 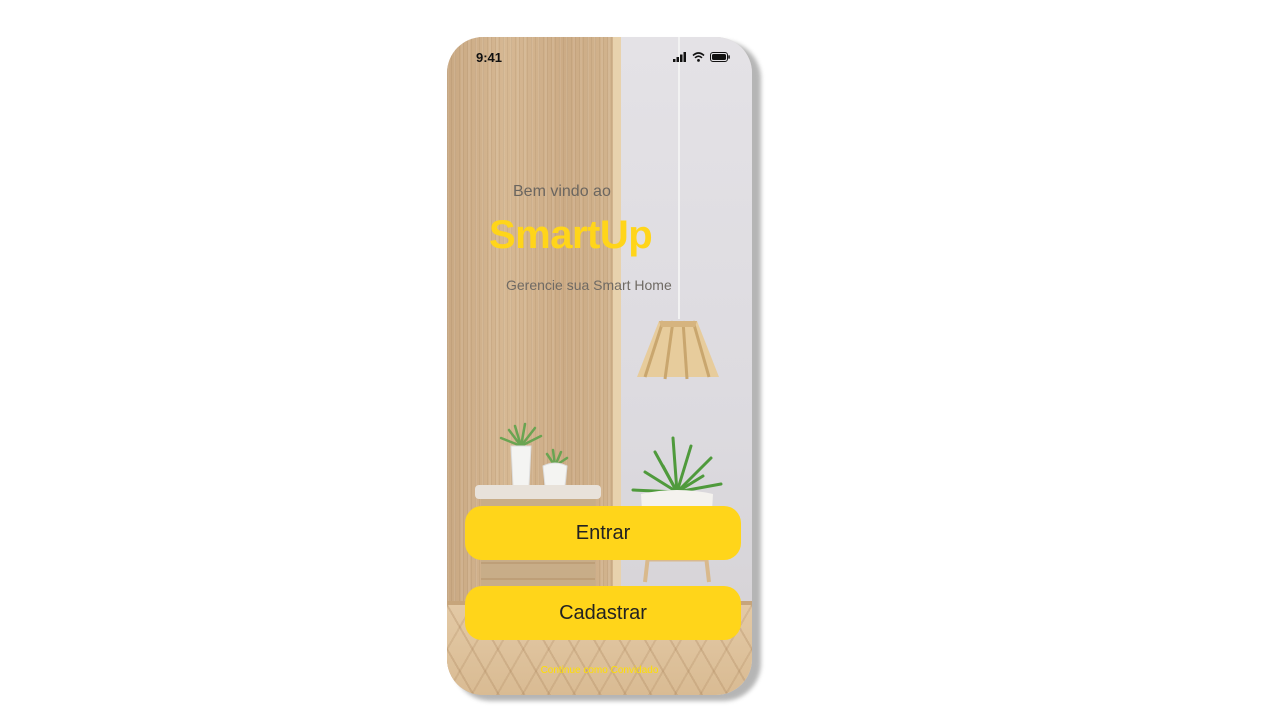 What do you see at coordinates (571, 235) in the screenshot?
I see `app-title: SmartUp` at bounding box center [571, 235].